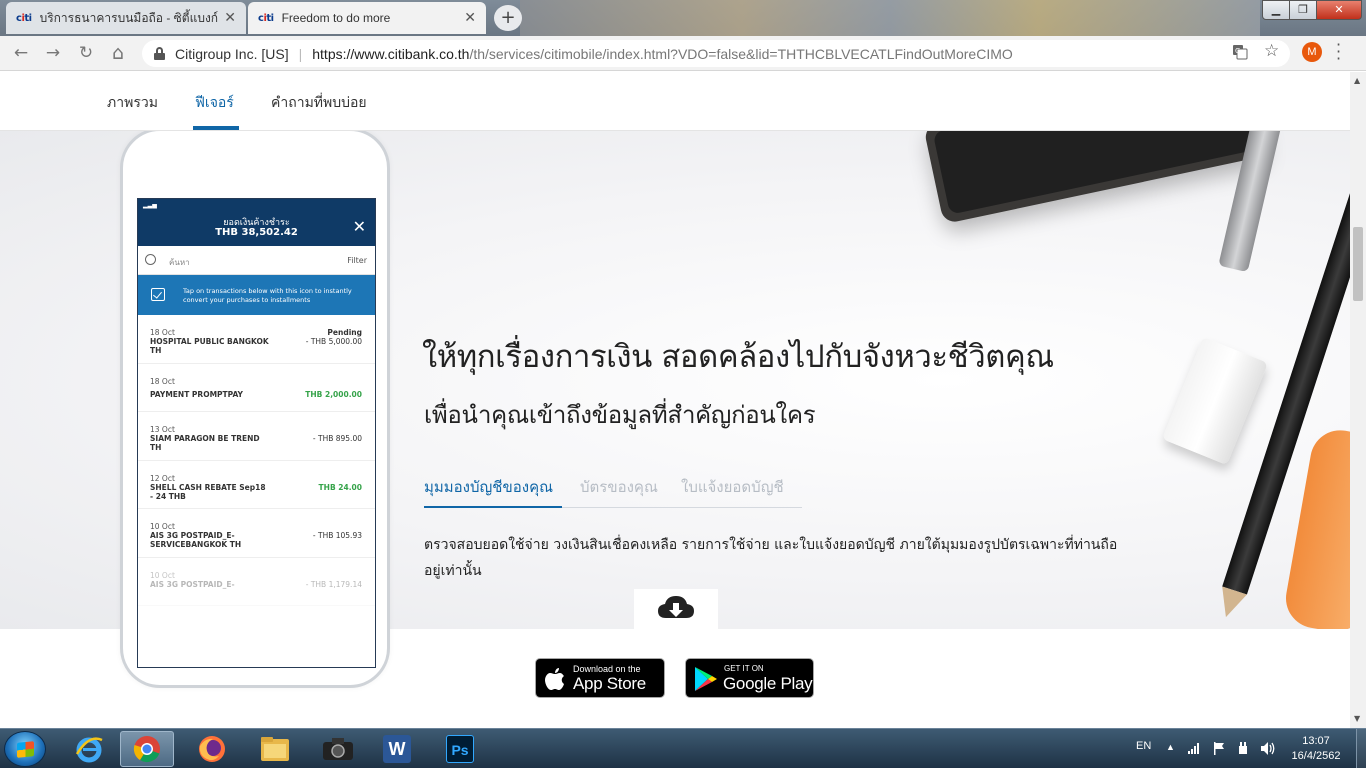 The width and height of the screenshot is (1366, 768). Describe the element at coordinates (1316, 741) in the screenshot. I see `clock-time: 13:07` at that location.